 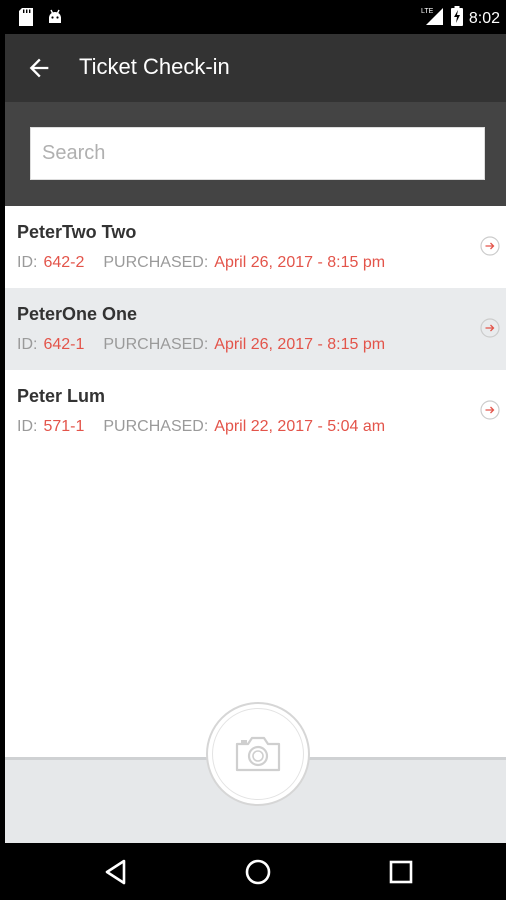 I want to click on battery-charging-icon, so click(x=456, y=18).